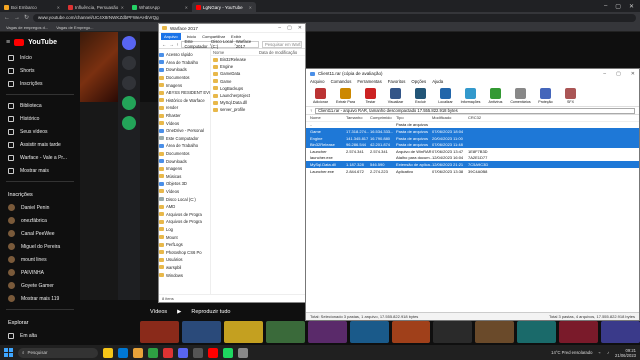 Image resolution: width=640 pixels, height=360 pixels. What do you see at coordinates (258, 66) in the screenshot?
I see `file-row: Engine` at bounding box center [258, 66].